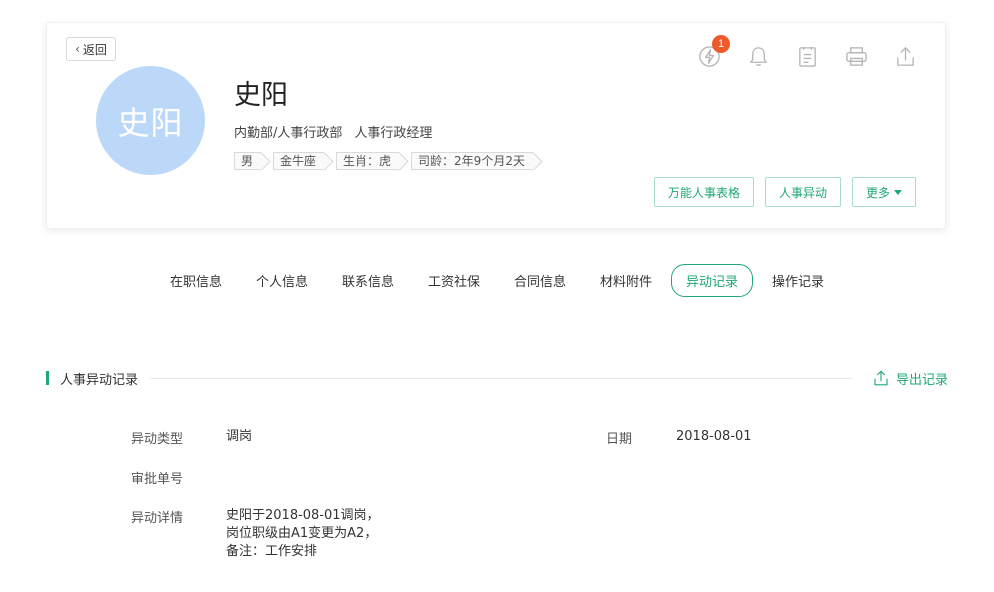 The height and width of the screenshot is (592, 994). I want to click on notes-button, so click(807, 56).